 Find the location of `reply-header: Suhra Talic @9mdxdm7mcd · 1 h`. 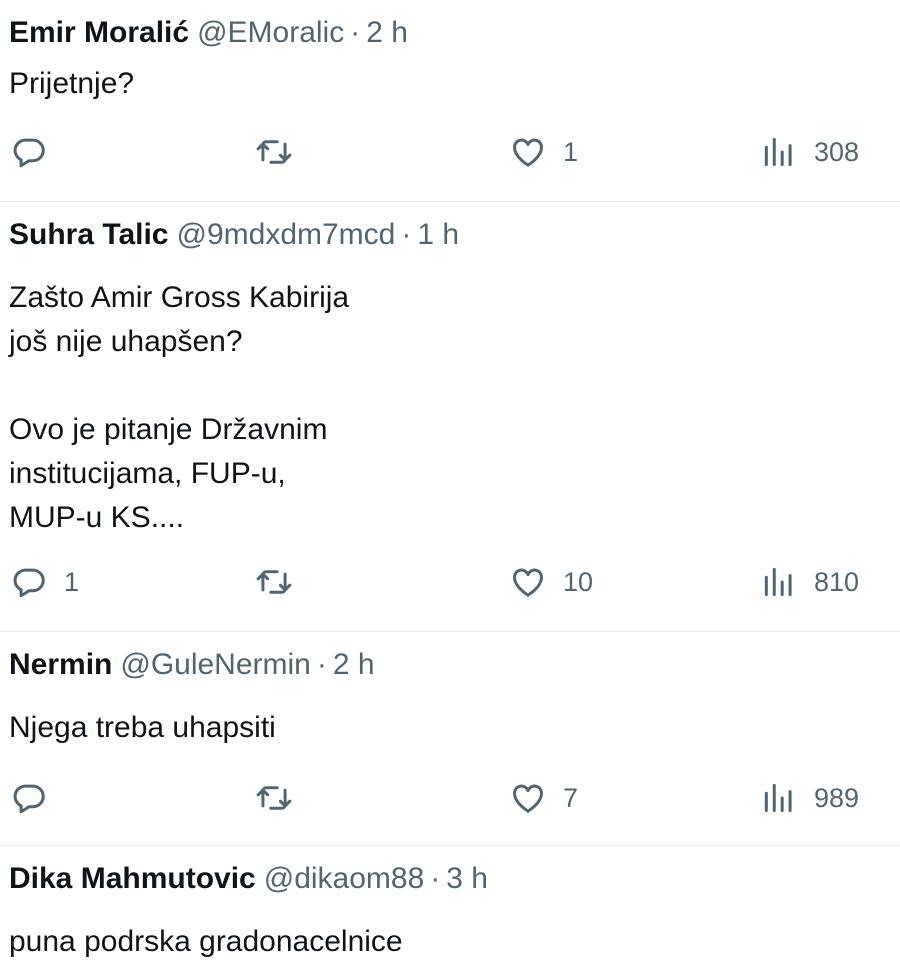

reply-header: Suhra Talic @9mdxdm7mcd · 1 h is located at coordinates (234, 235).